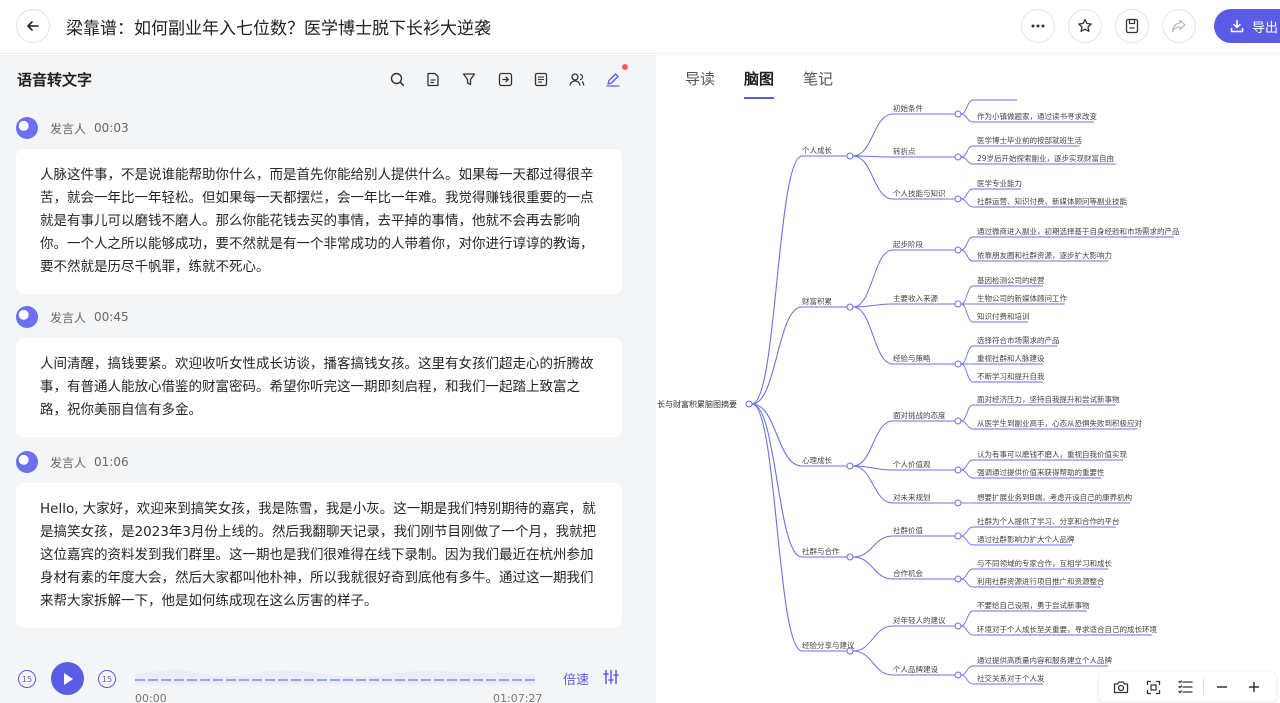  Describe the element at coordinates (912, 497) in the screenshot. I see `mindmap-child-label: 对未来规划` at that location.